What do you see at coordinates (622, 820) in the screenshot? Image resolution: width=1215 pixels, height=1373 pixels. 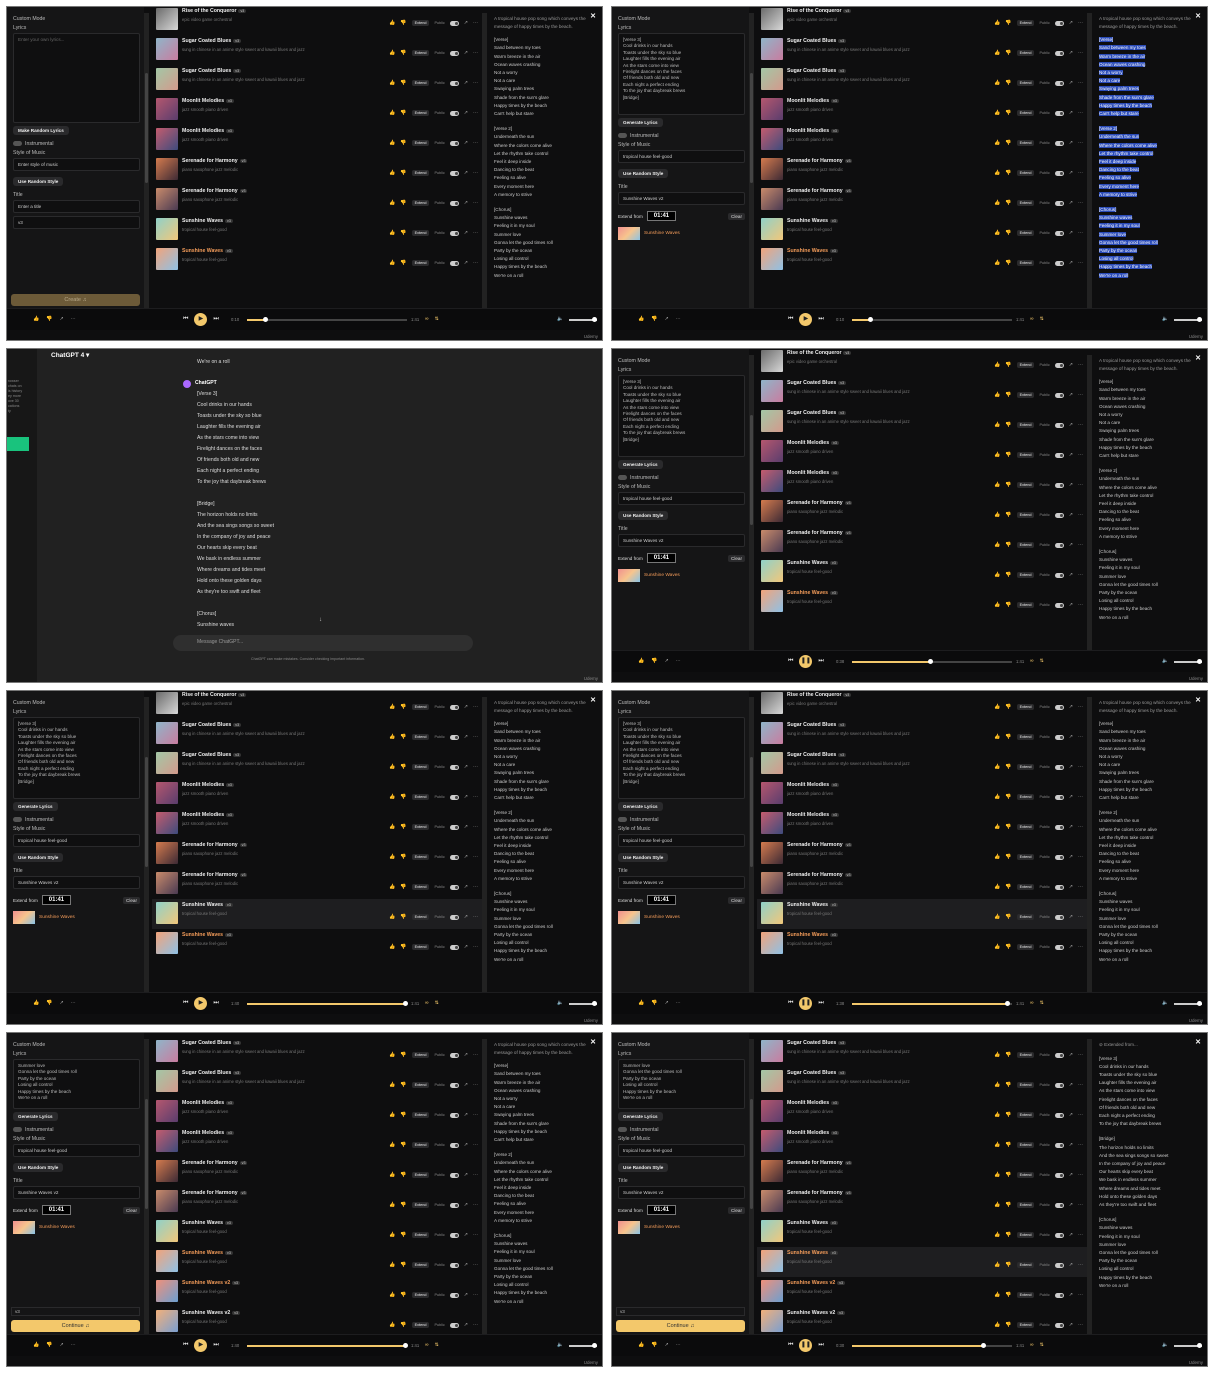 I see `instrumental-switch` at bounding box center [622, 820].